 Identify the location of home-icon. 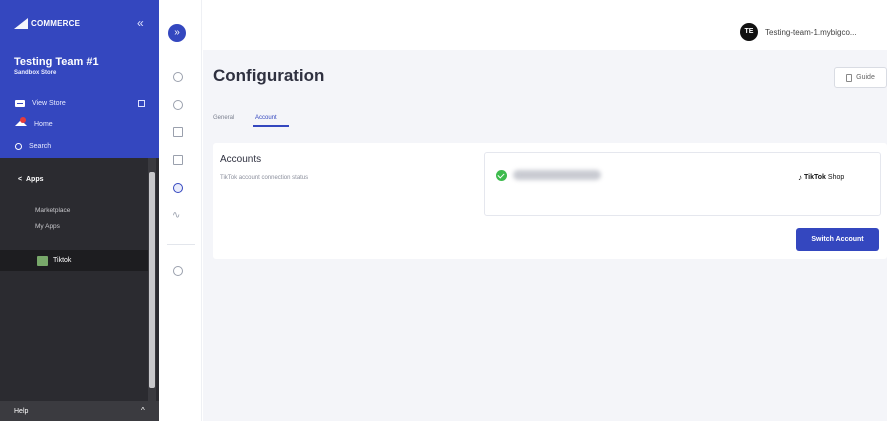
(178, 77).